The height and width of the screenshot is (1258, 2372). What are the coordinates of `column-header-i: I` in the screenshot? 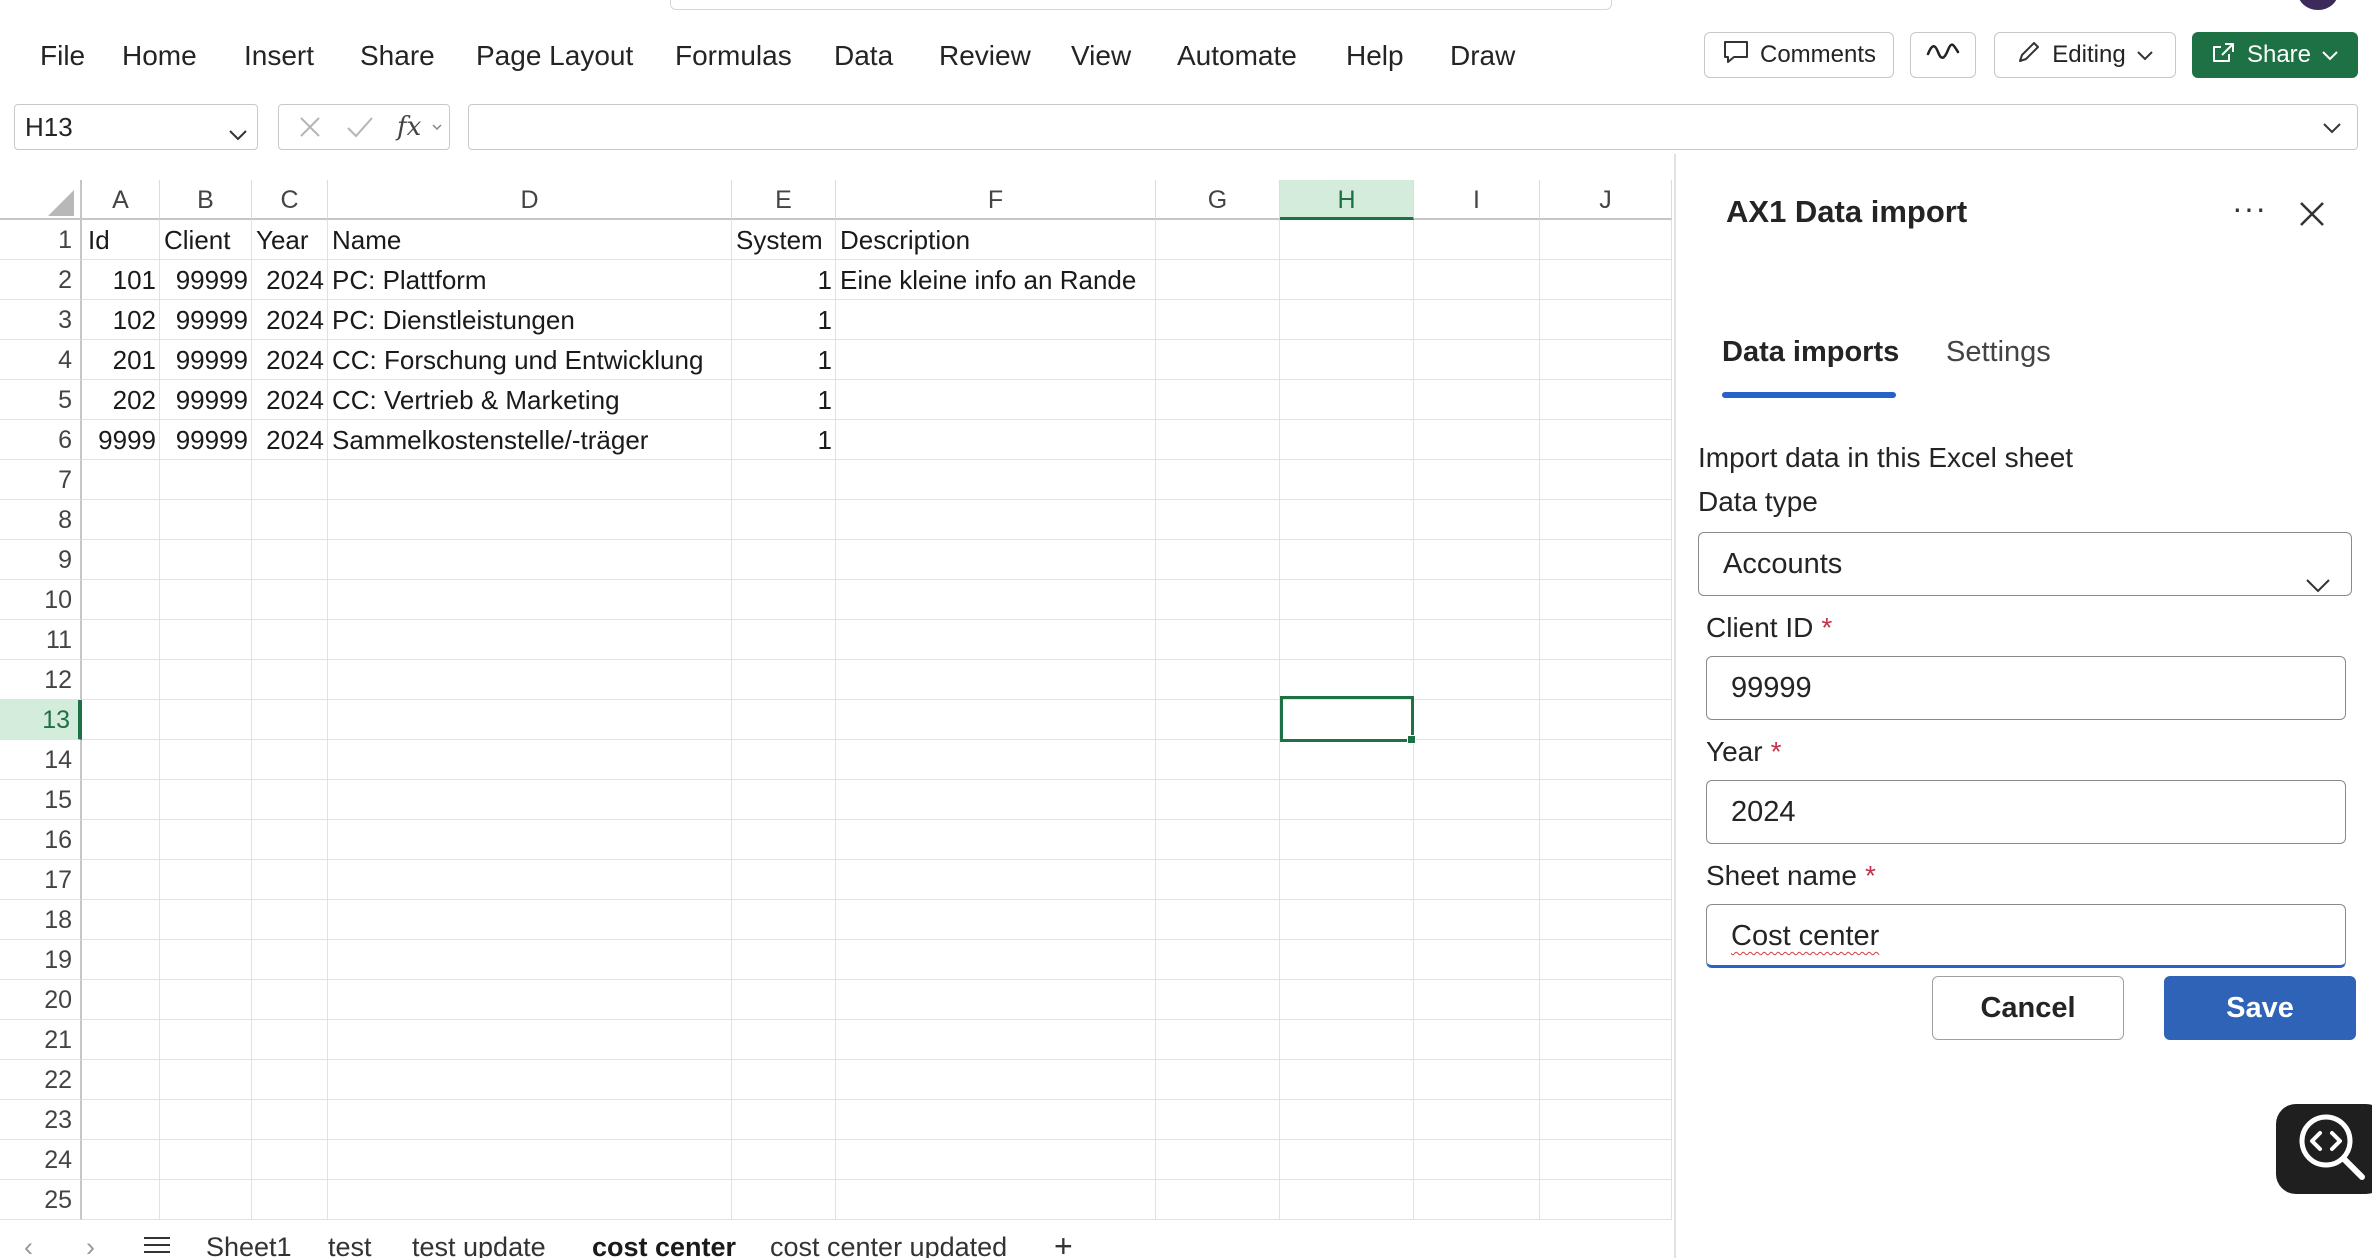 It's located at (1477, 200).